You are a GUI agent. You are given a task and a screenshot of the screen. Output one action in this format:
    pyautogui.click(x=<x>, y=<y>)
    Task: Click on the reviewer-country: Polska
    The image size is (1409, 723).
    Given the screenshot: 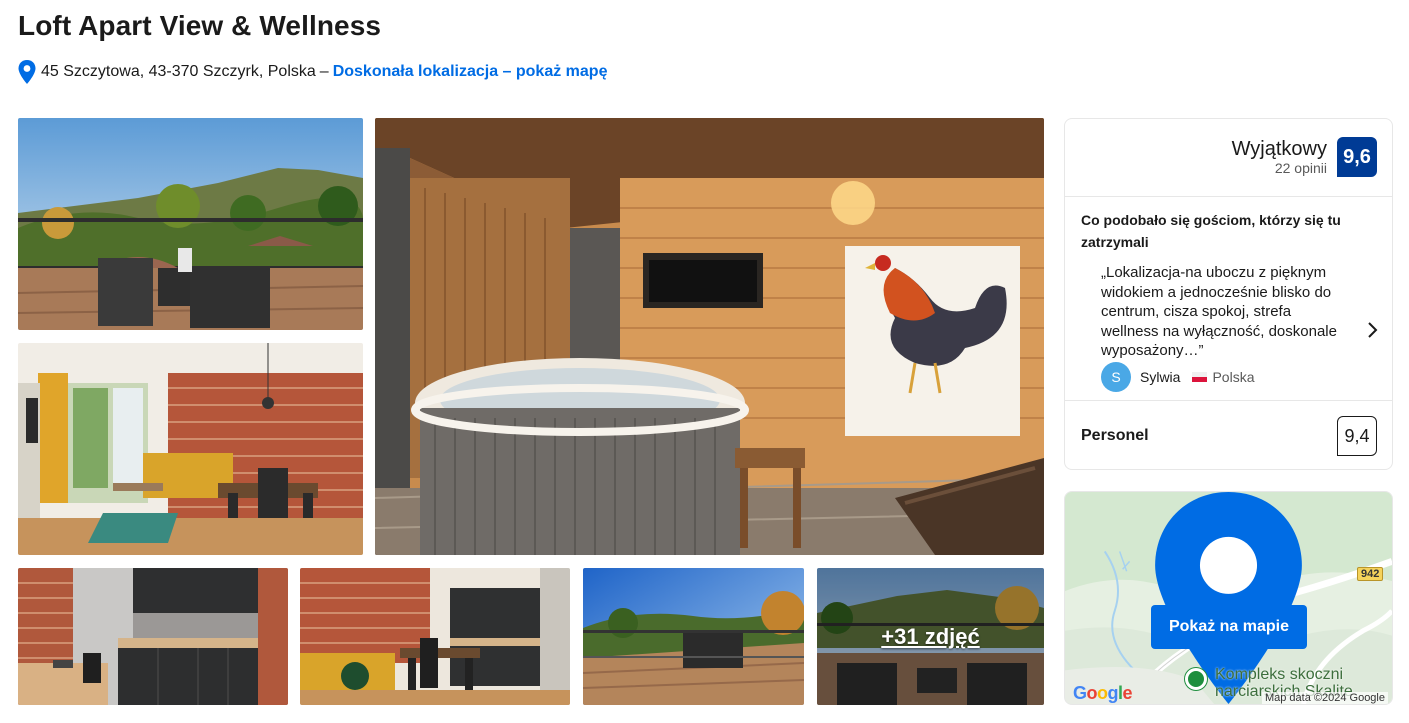 What is the action you would take?
    pyautogui.click(x=1233, y=377)
    